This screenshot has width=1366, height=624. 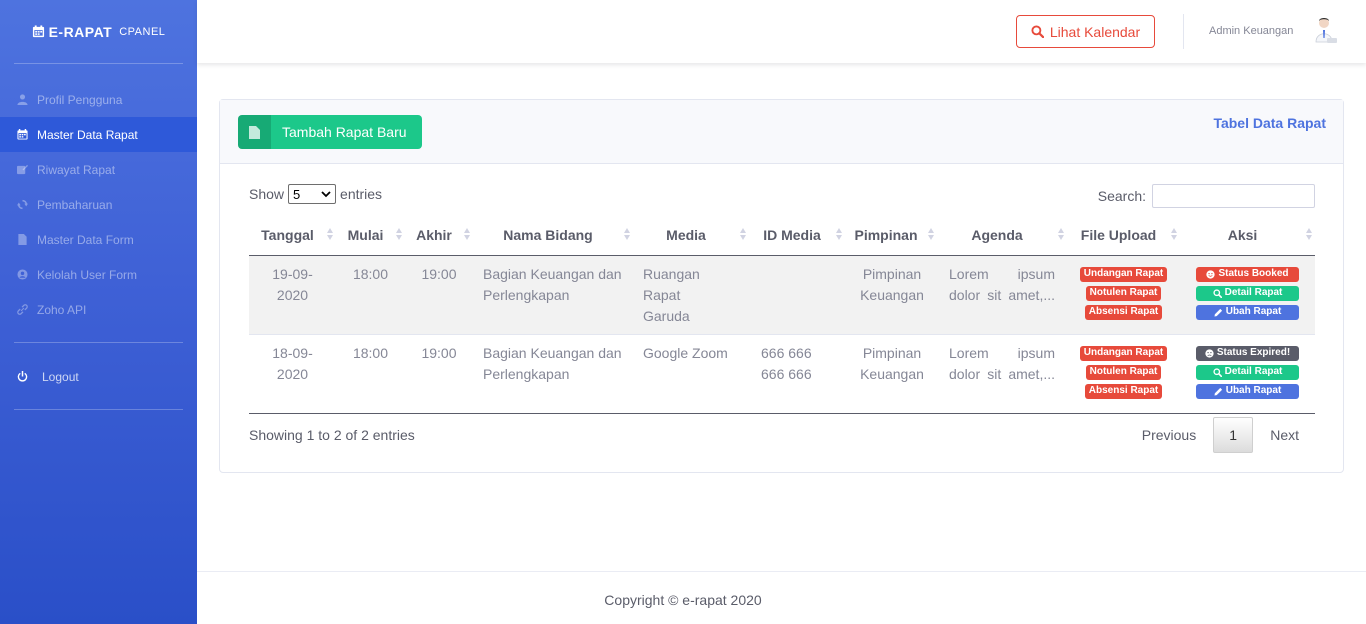 What do you see at coordinates (891, 235) in the screenshot?
I see `column-header-pimpinan: Pimpinan` at bounding box center [891, 235].